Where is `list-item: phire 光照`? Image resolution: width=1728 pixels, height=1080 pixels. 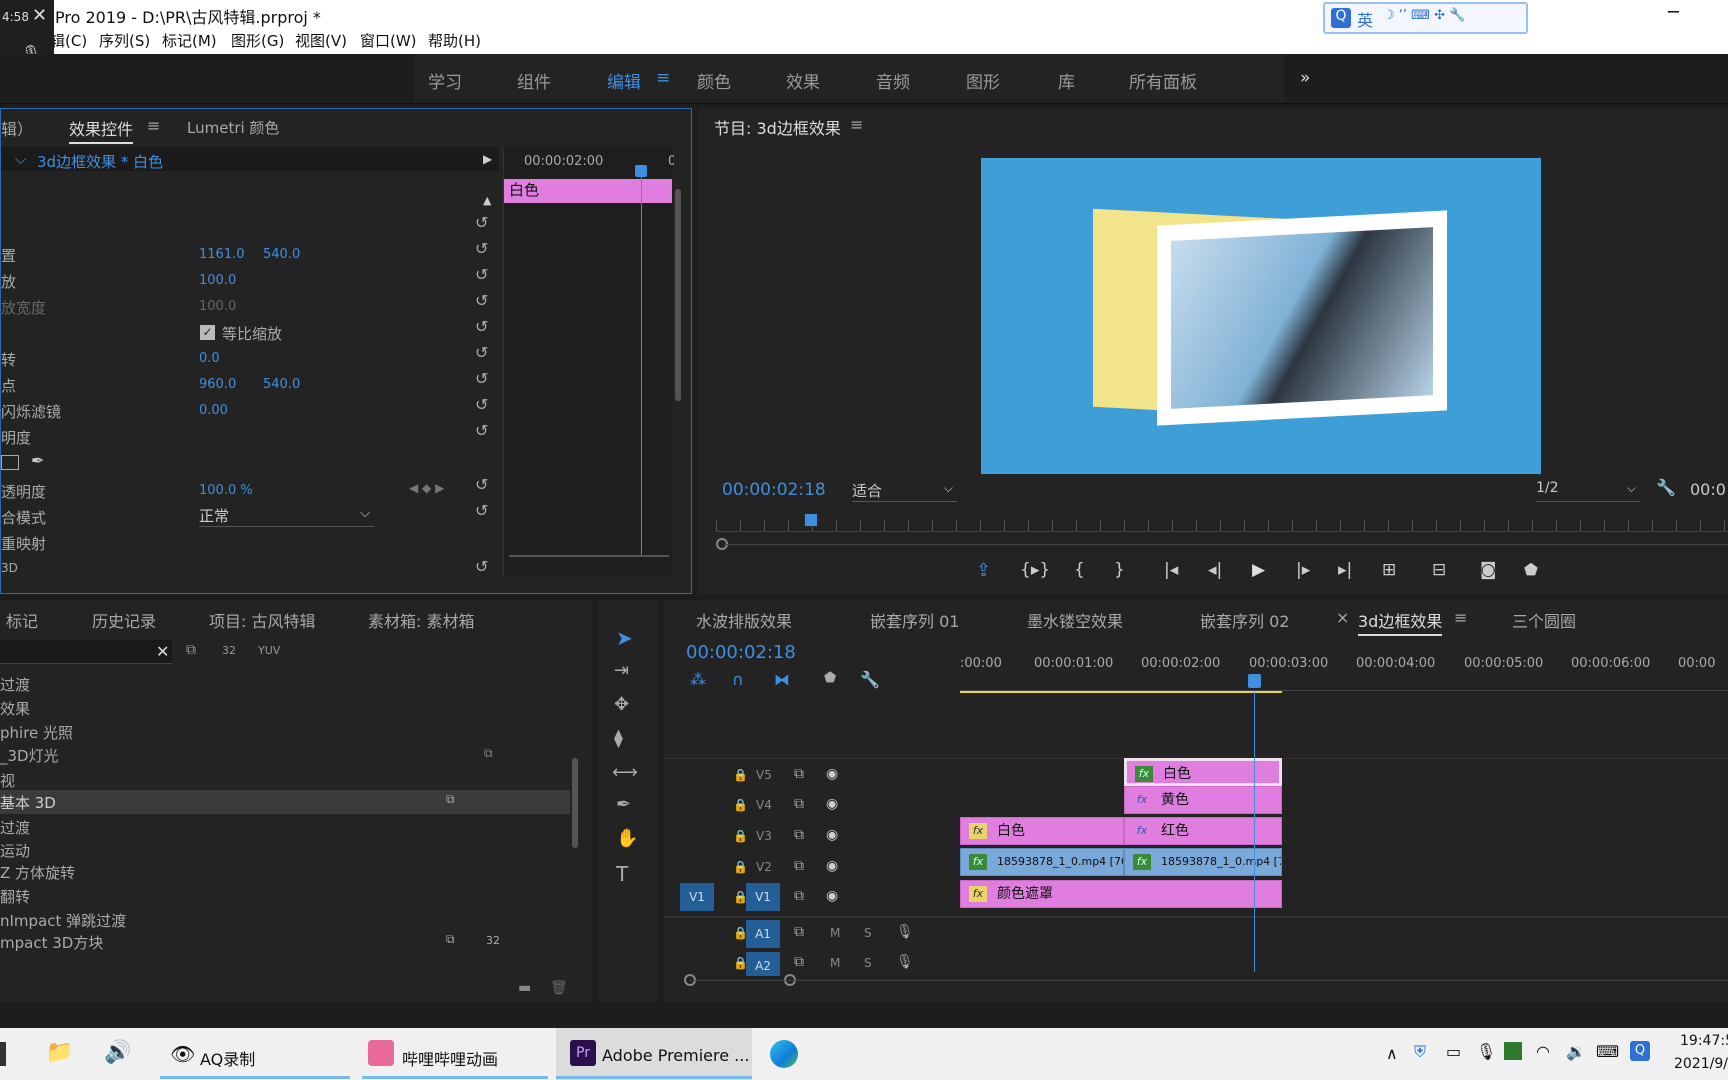 list-item: phire 光照 is located at coordinates (36, 732).